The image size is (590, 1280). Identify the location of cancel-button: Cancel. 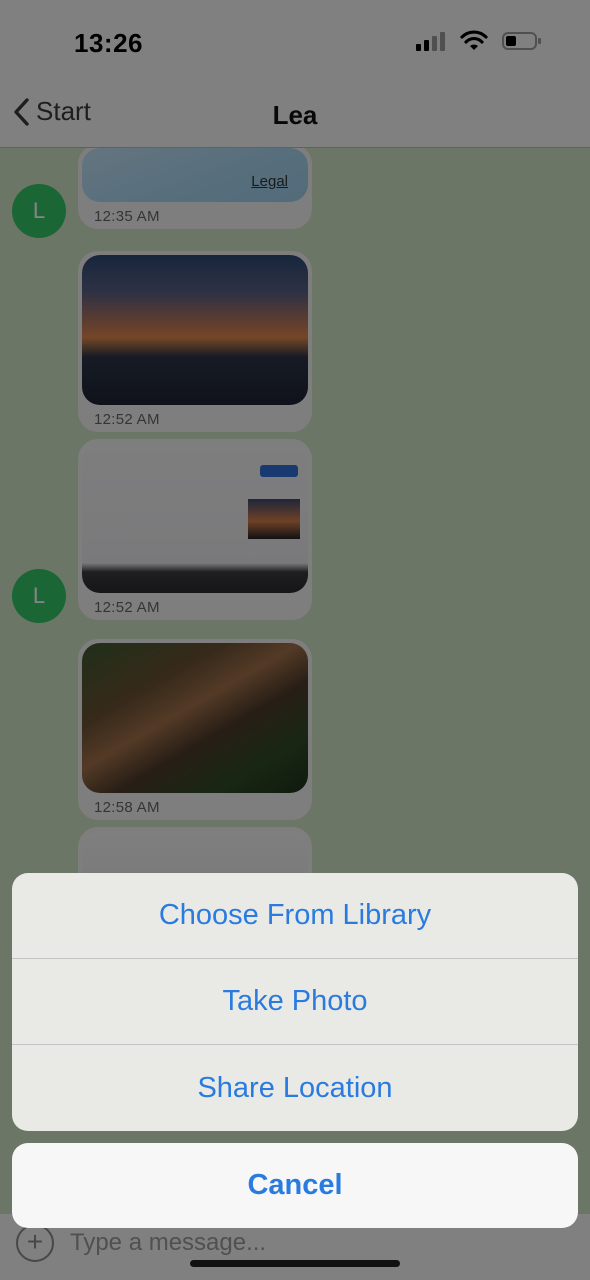
(295, 1185).